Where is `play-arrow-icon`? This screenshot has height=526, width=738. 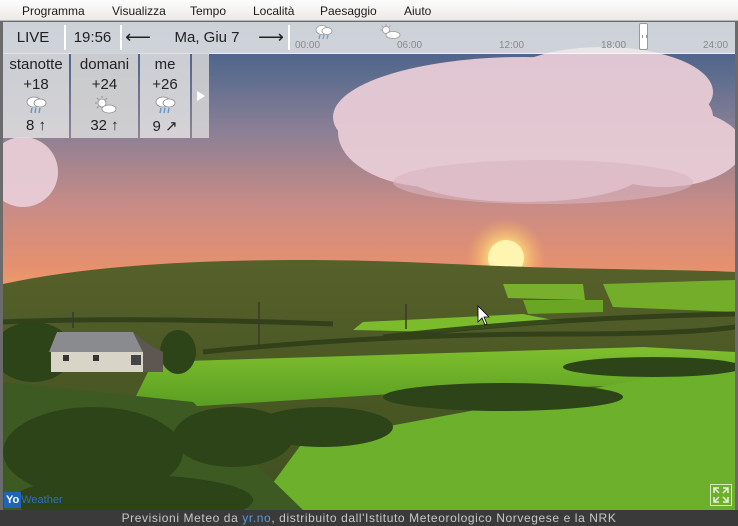 play-arrow-icon is located at coordinates (201, 96).